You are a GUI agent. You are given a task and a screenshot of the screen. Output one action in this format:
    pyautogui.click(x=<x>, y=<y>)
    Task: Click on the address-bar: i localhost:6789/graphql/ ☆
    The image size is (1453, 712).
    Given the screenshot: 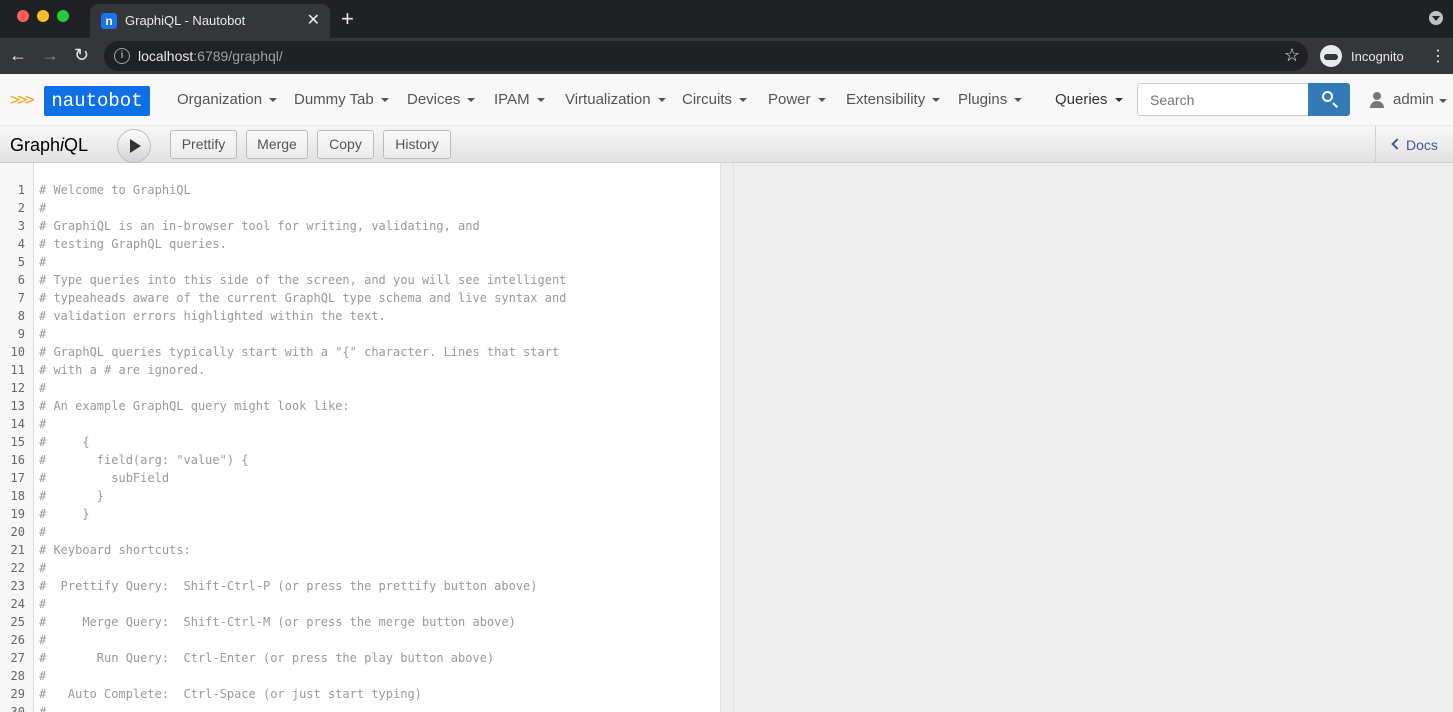 What is the action you would take?
    pyautogui.click(x=706, y=56)
    